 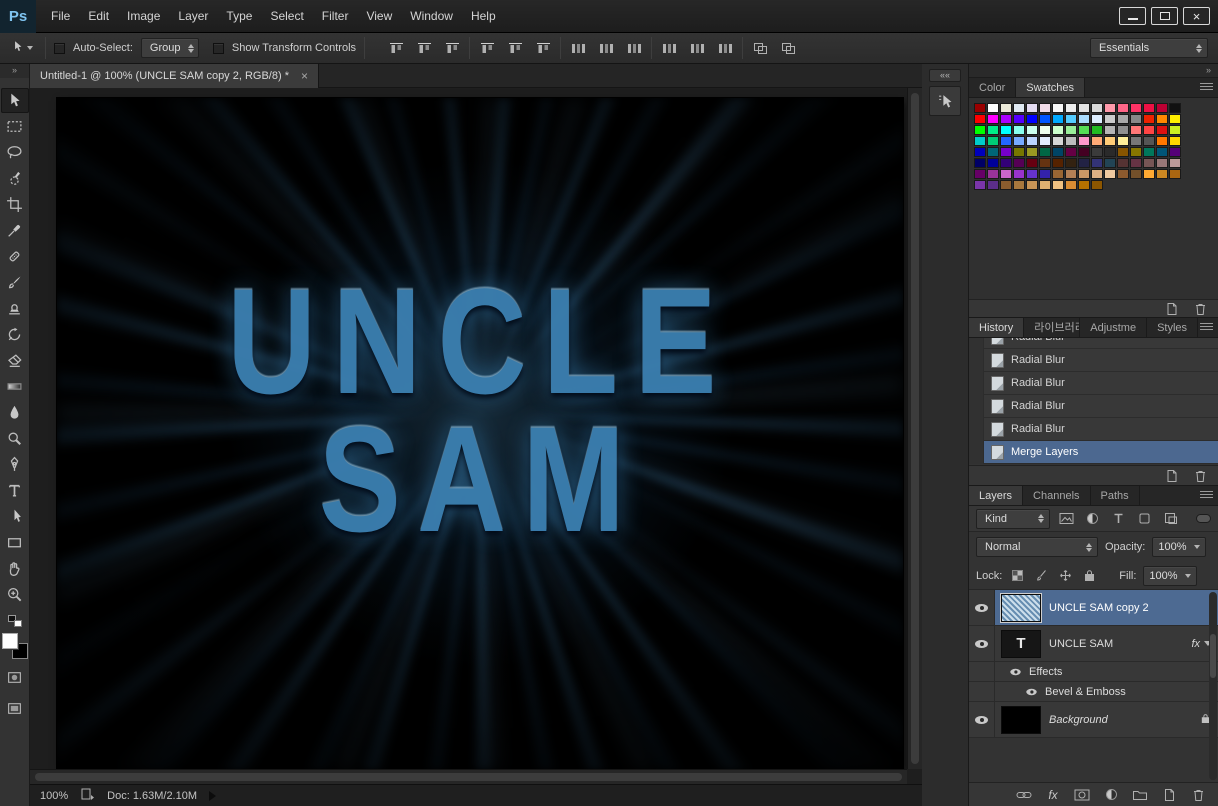 I want to click on new-swatch-icon, so click(x=1172, y=309).